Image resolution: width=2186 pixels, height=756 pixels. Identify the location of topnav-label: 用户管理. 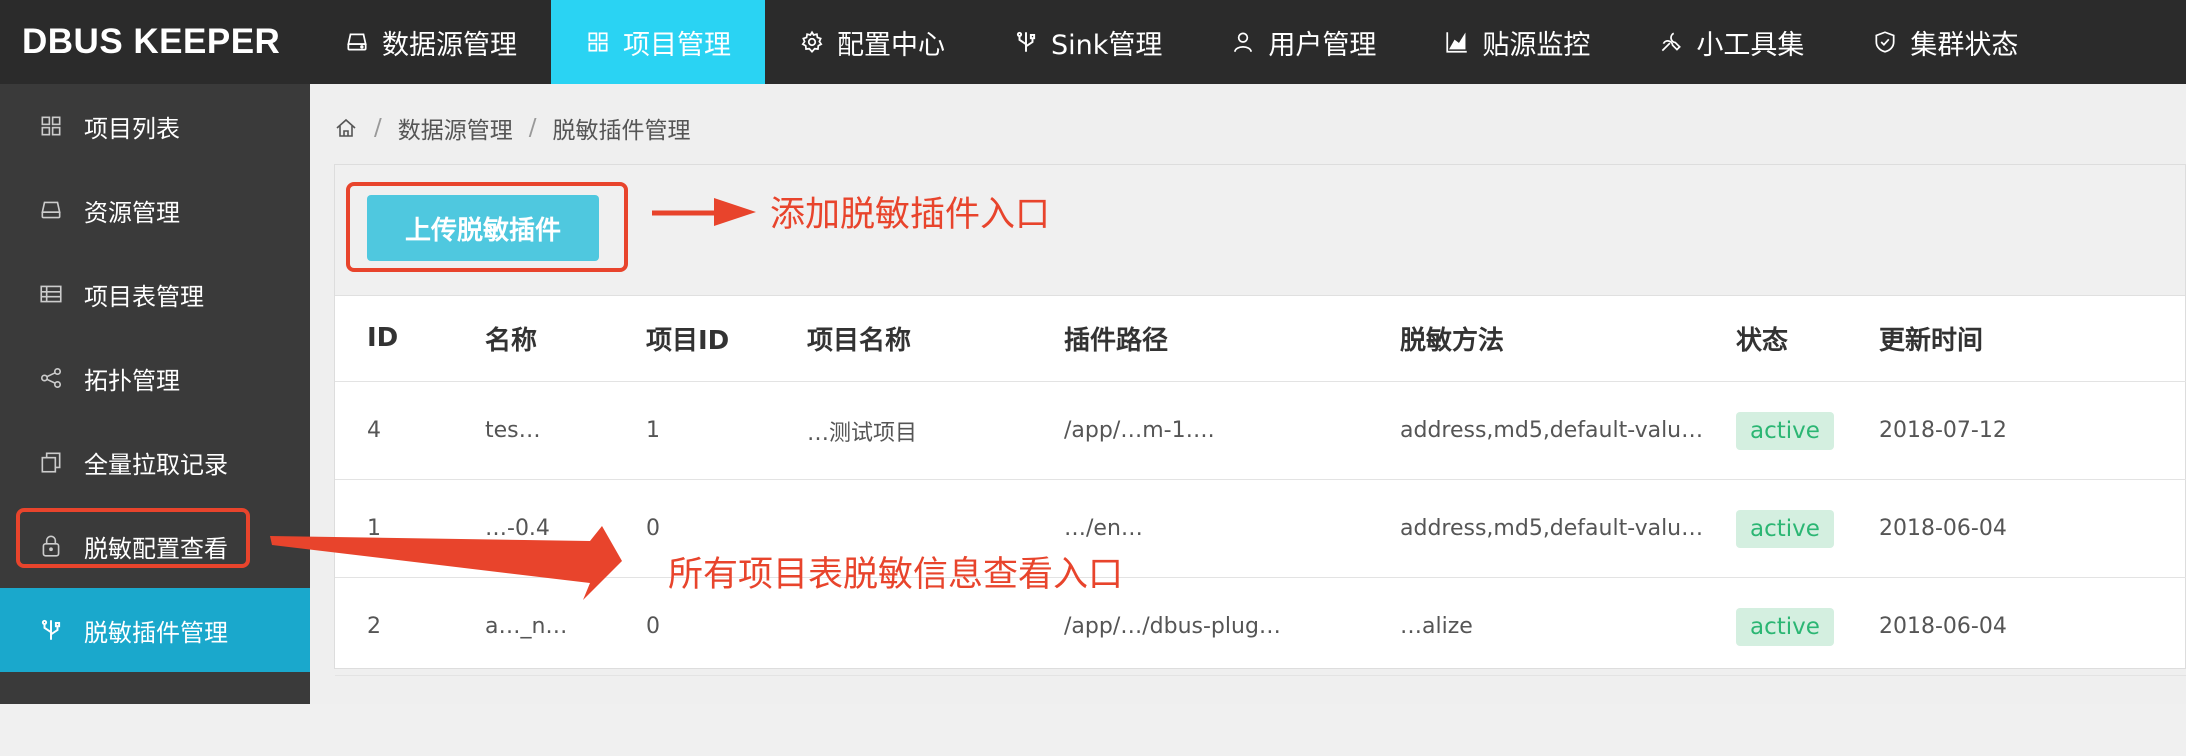
(1322, 45).